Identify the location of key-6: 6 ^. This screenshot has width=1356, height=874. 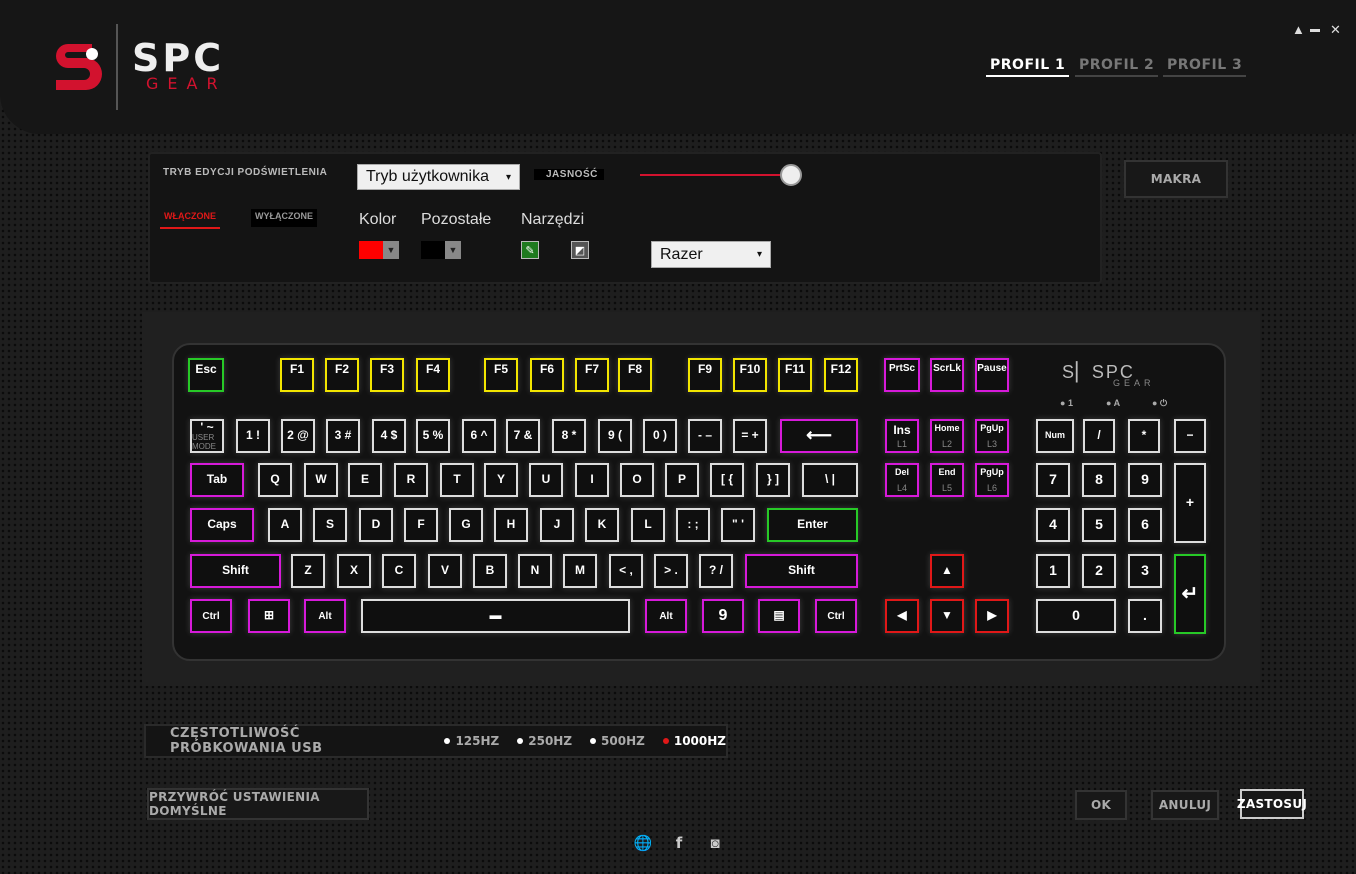
(479, 436).